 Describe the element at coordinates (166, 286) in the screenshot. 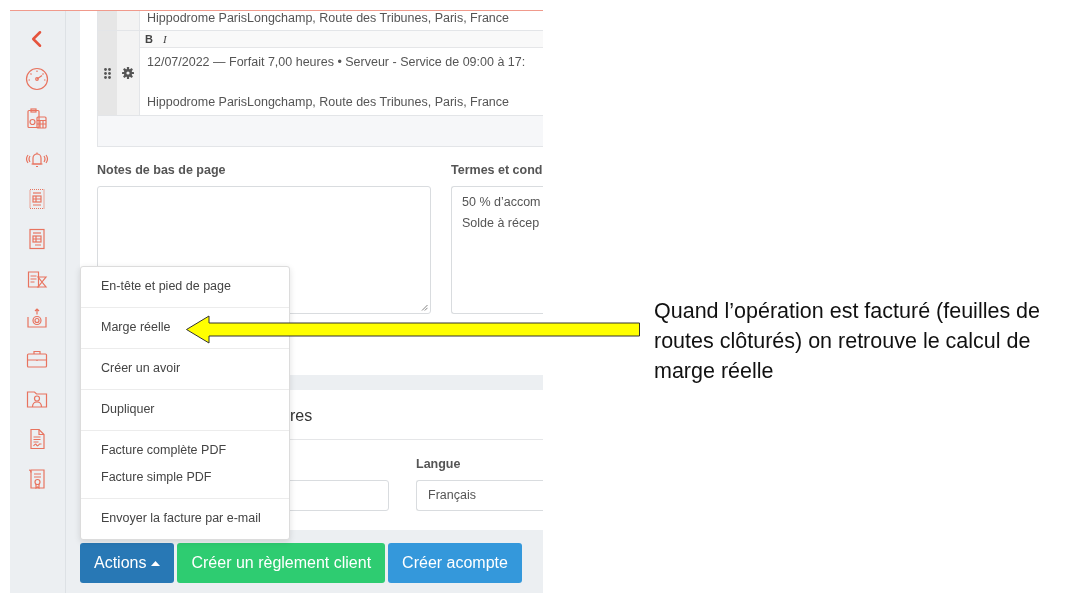

I see `menu-item: En-tête et pied de page` at that location.